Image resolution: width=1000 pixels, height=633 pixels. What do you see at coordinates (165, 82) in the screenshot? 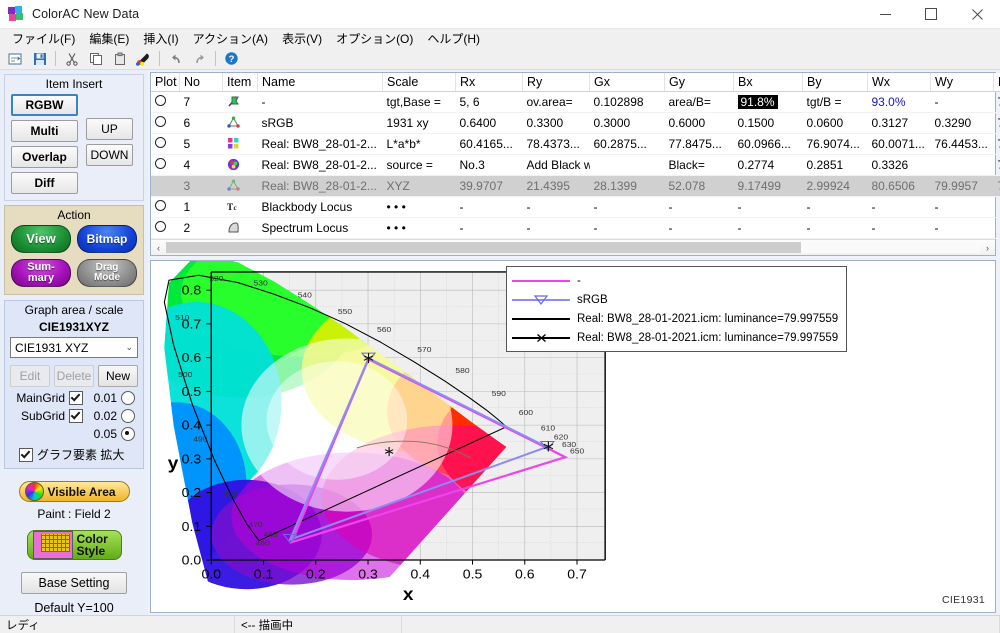
I see `col-plot: Plot` at bounding box center [165, 82].